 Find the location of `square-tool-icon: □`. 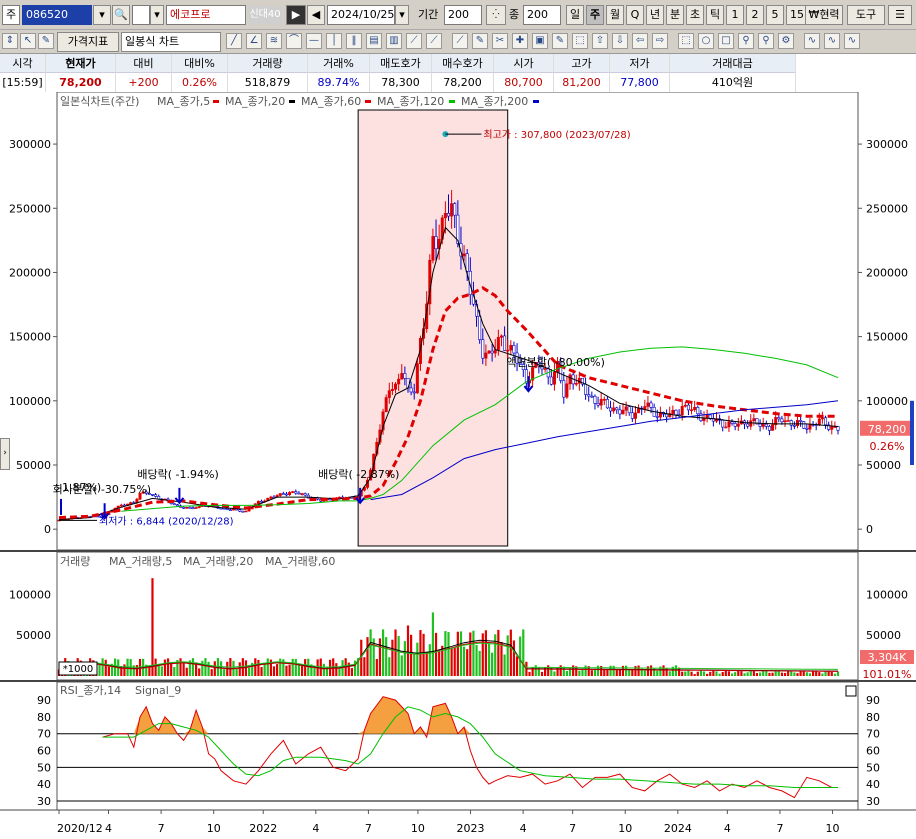

square-tool-icon: □ is located at coordinates (726, 41).